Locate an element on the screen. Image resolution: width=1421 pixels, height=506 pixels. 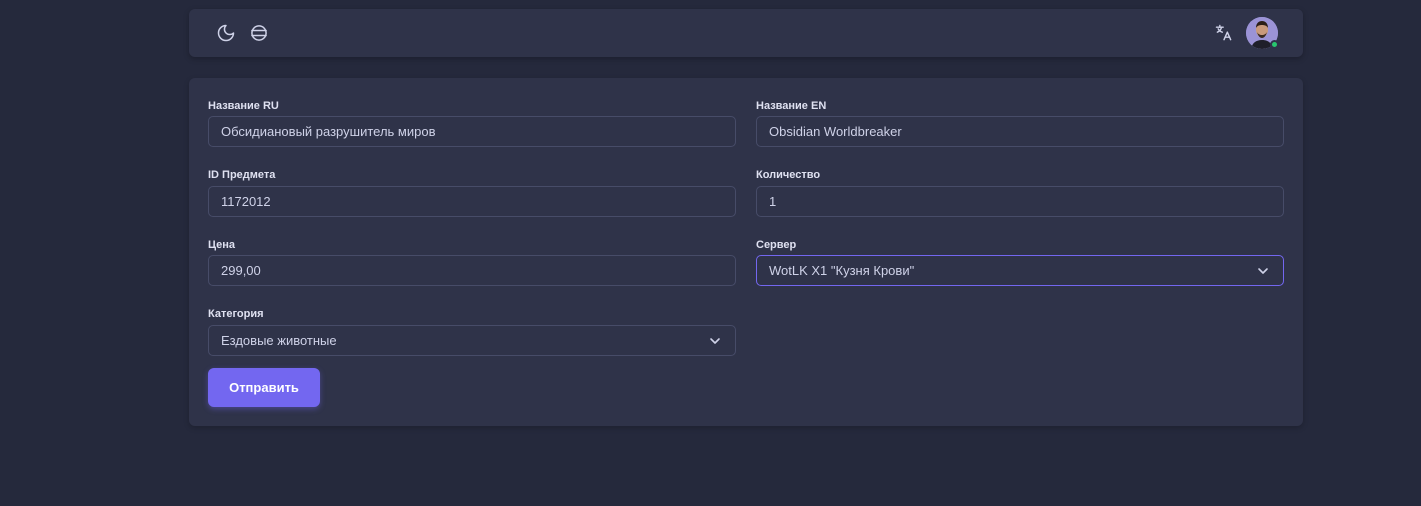
moon-icon is located at coordinates (226, 33).